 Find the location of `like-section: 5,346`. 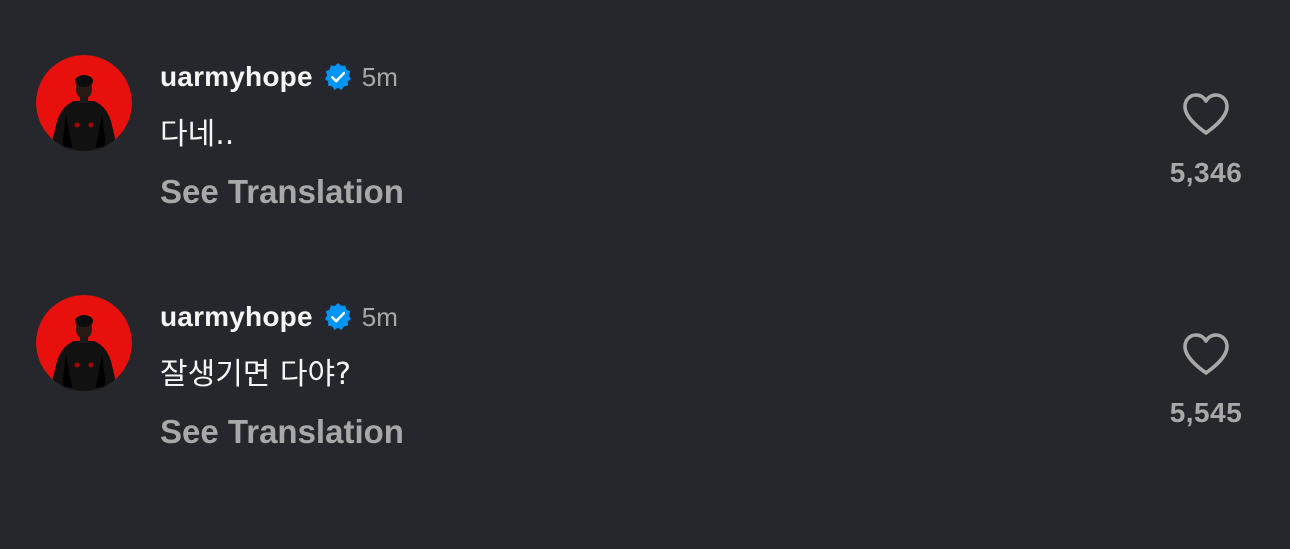

like-section: 5,346 is located at coordinates (1206, 140).